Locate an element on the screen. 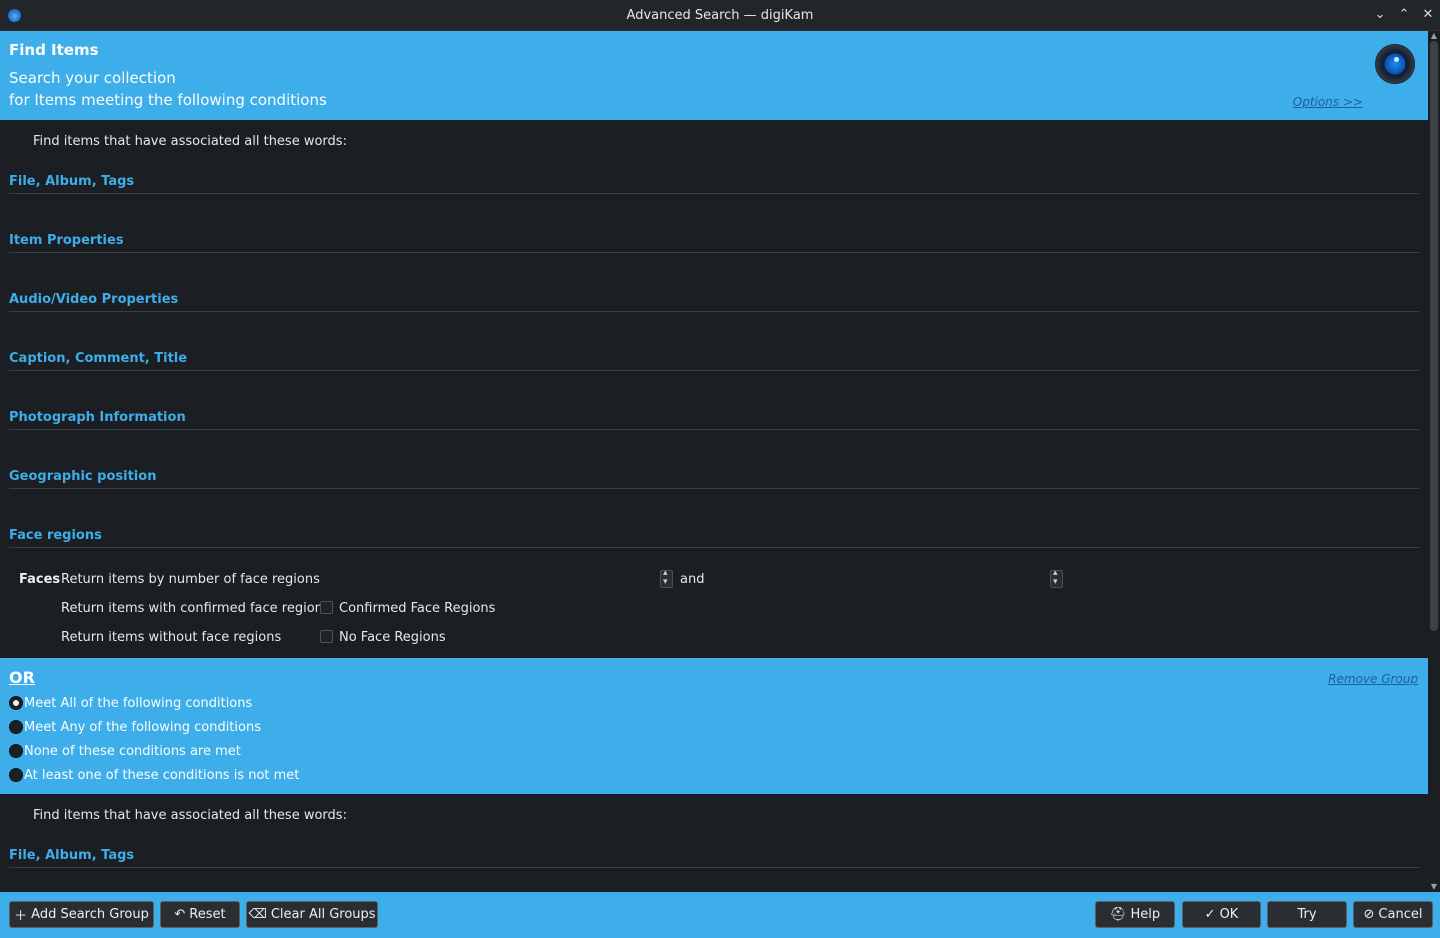  clear-all-groups-button: ⌫ Clear All Groups is located at coordinates (312, 914).